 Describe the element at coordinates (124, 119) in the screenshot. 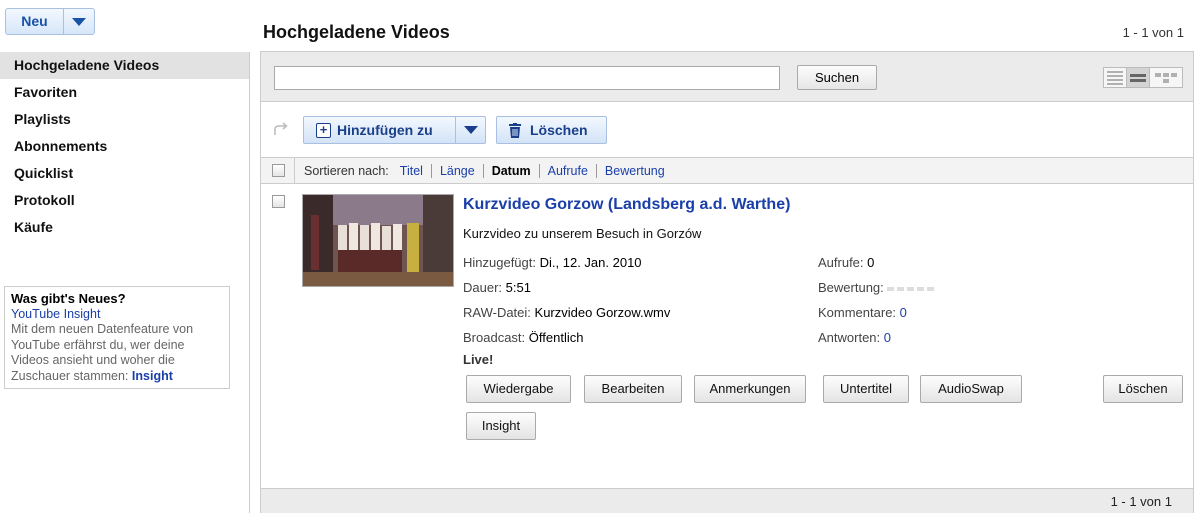

I see `sidebar-item-playlists: Playlists` at that location.